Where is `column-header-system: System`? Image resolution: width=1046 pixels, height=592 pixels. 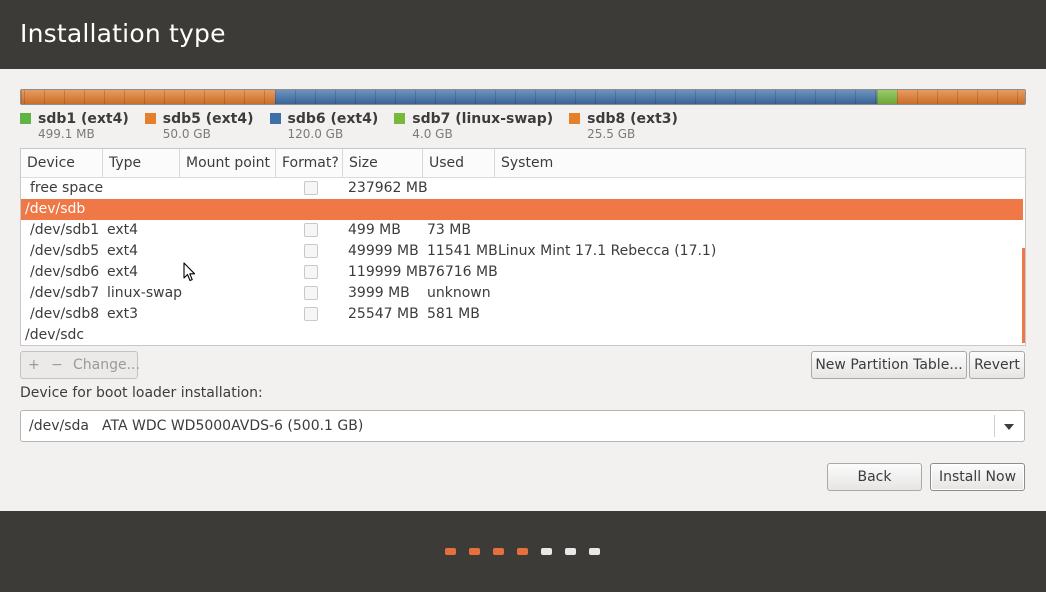
column-header-system: System is located at coordinates (760, 163).